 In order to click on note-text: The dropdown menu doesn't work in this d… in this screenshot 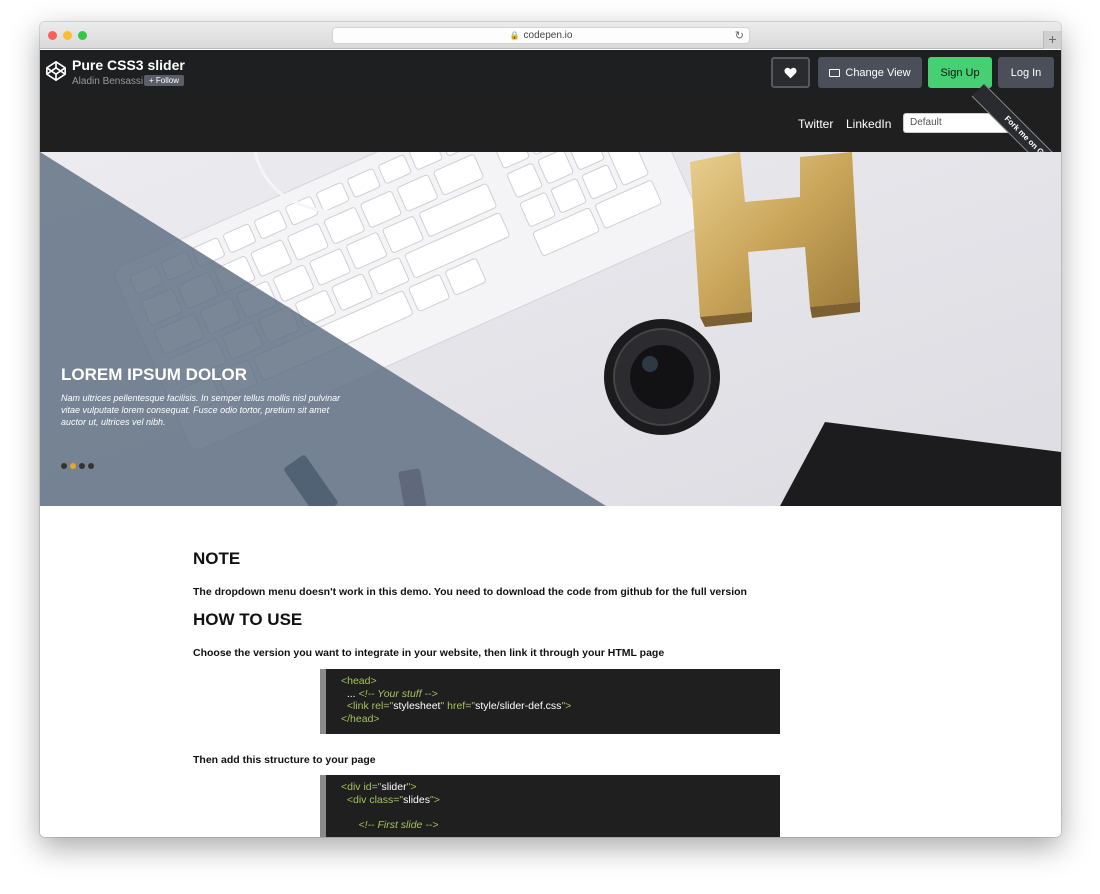, I will do `click(470, 592)`.